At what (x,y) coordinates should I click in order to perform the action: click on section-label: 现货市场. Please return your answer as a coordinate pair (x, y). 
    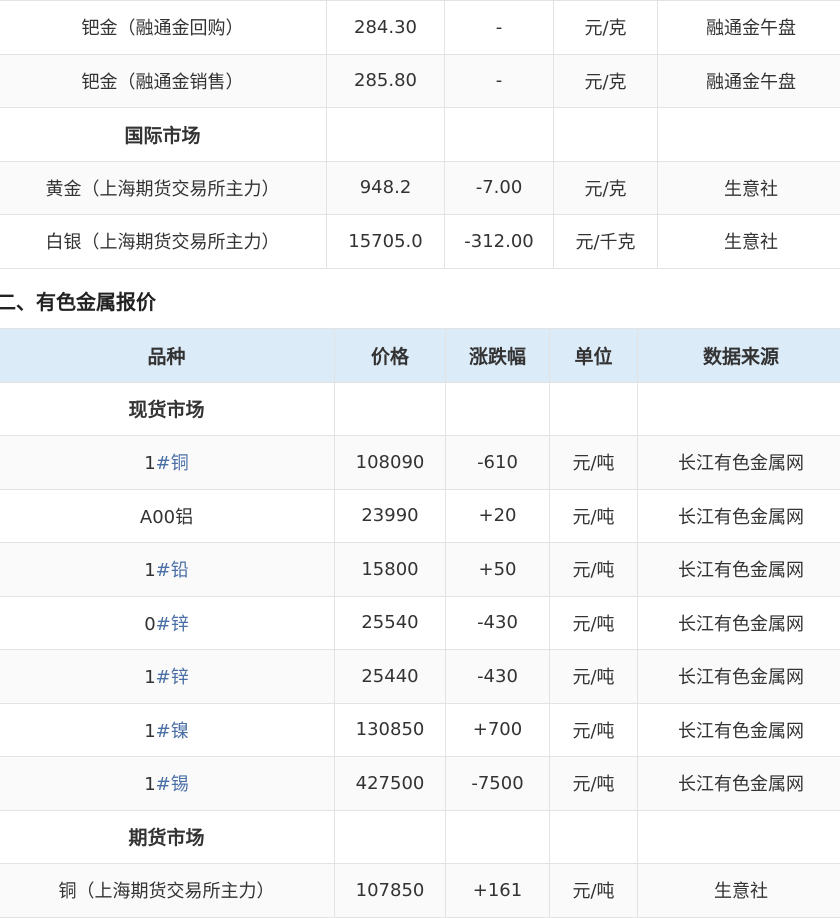
    Looking at the image, I should click on (167, 409).